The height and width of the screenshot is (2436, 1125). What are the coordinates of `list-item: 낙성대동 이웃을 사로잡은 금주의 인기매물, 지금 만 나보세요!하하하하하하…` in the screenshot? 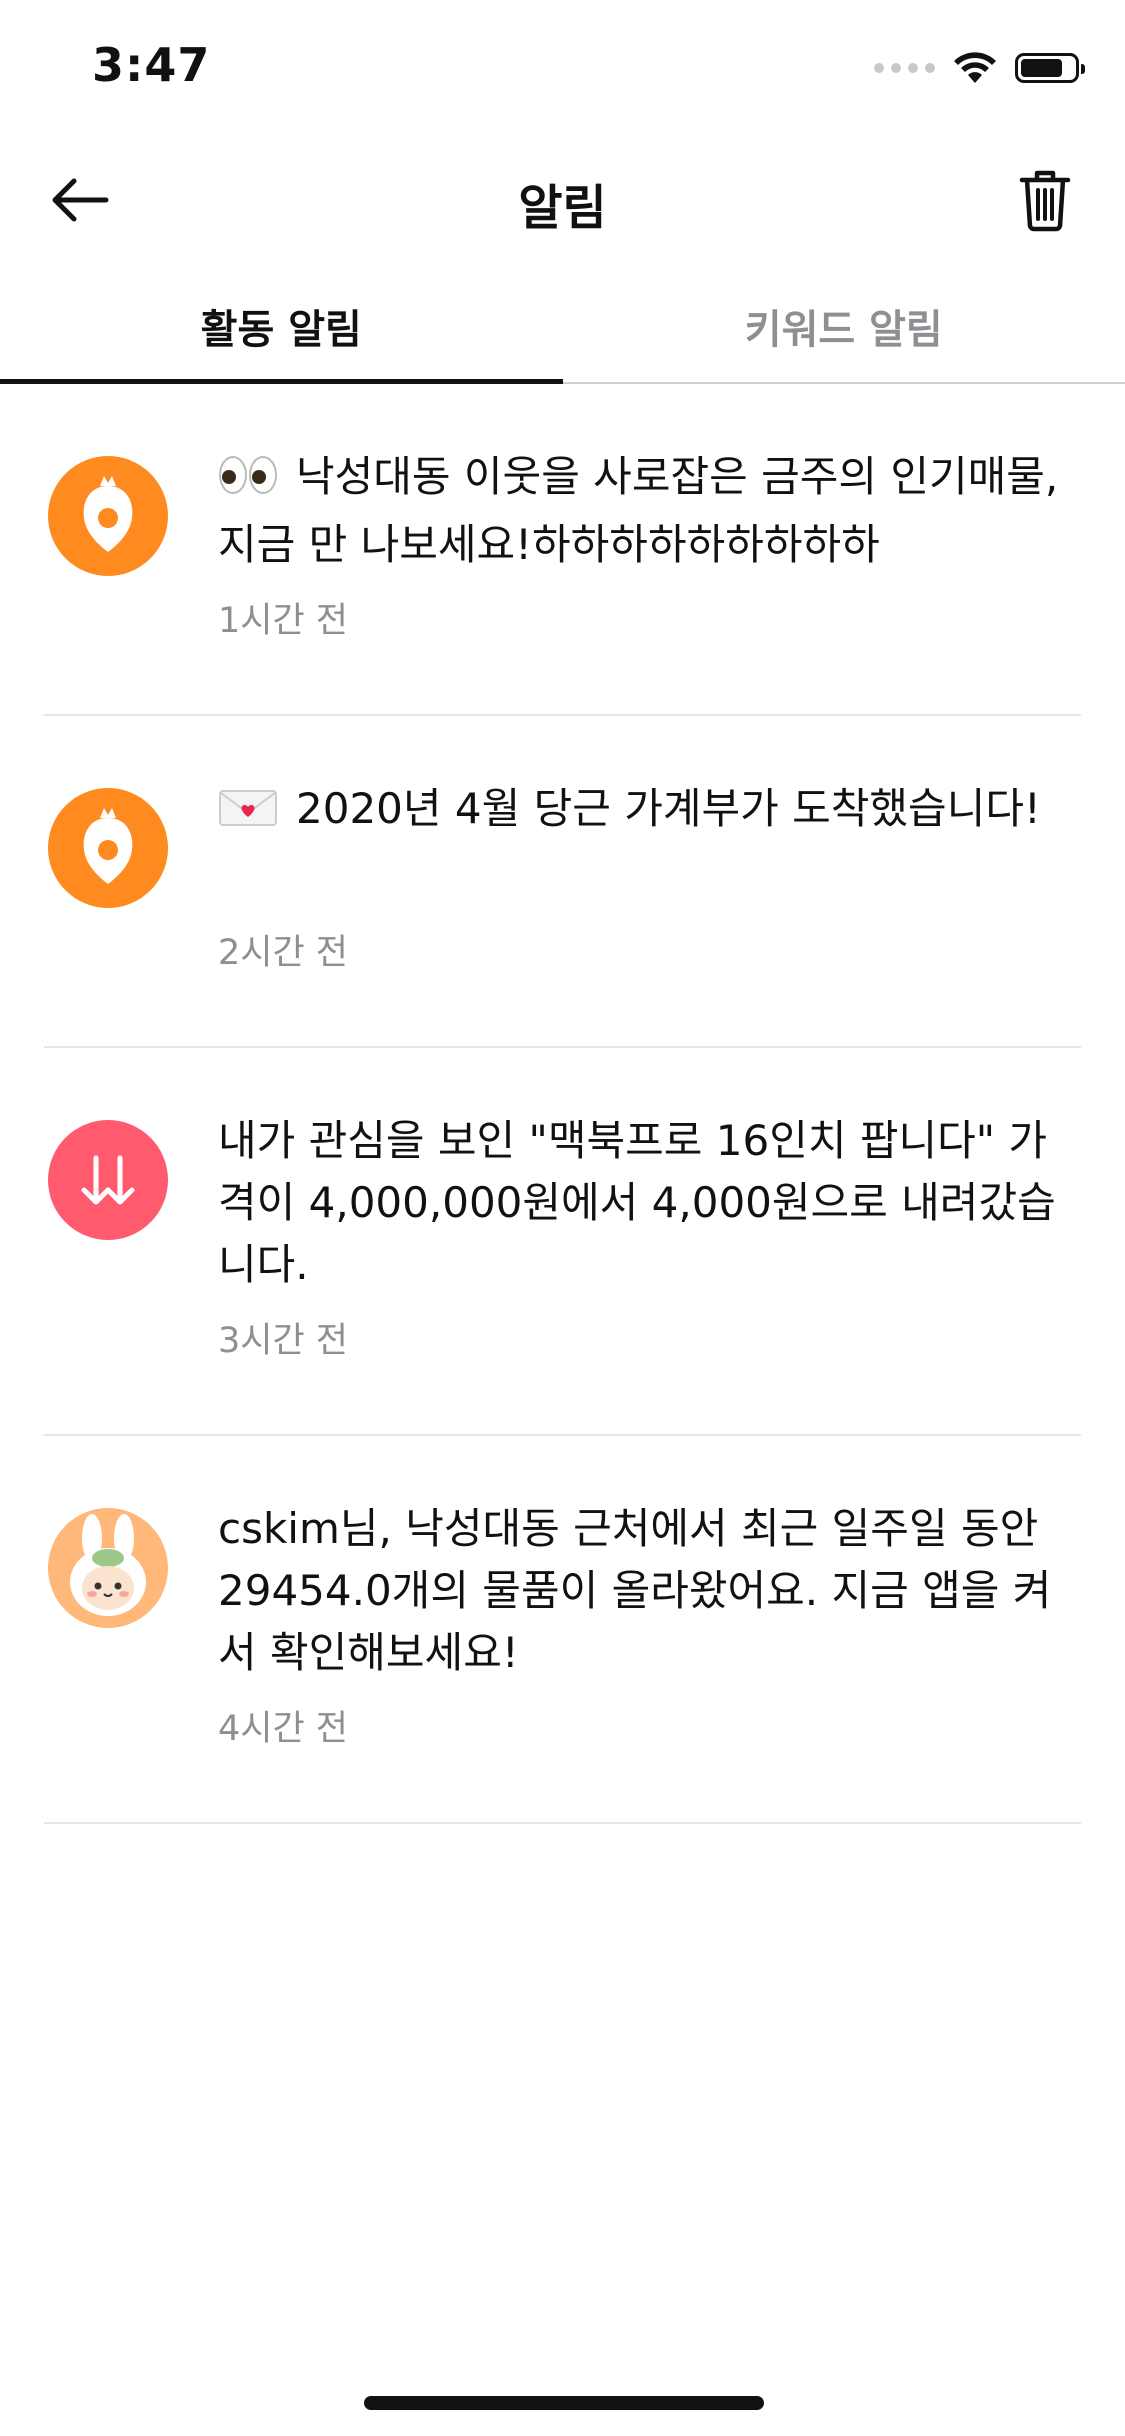 It's located at (562, 550).